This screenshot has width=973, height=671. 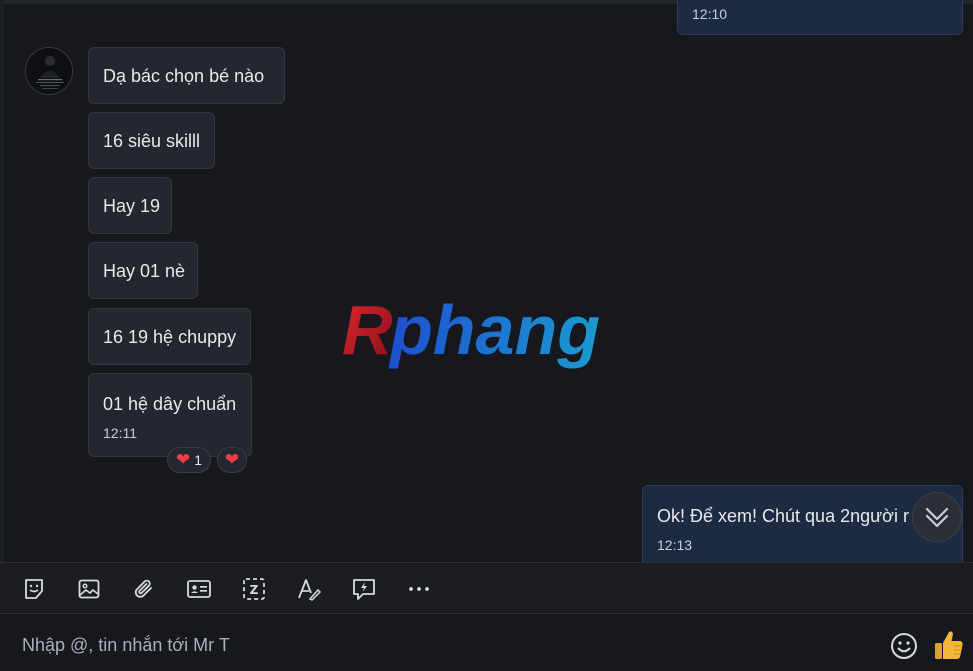 I want to click on quick-message-icon, so click(x=364, y=589).